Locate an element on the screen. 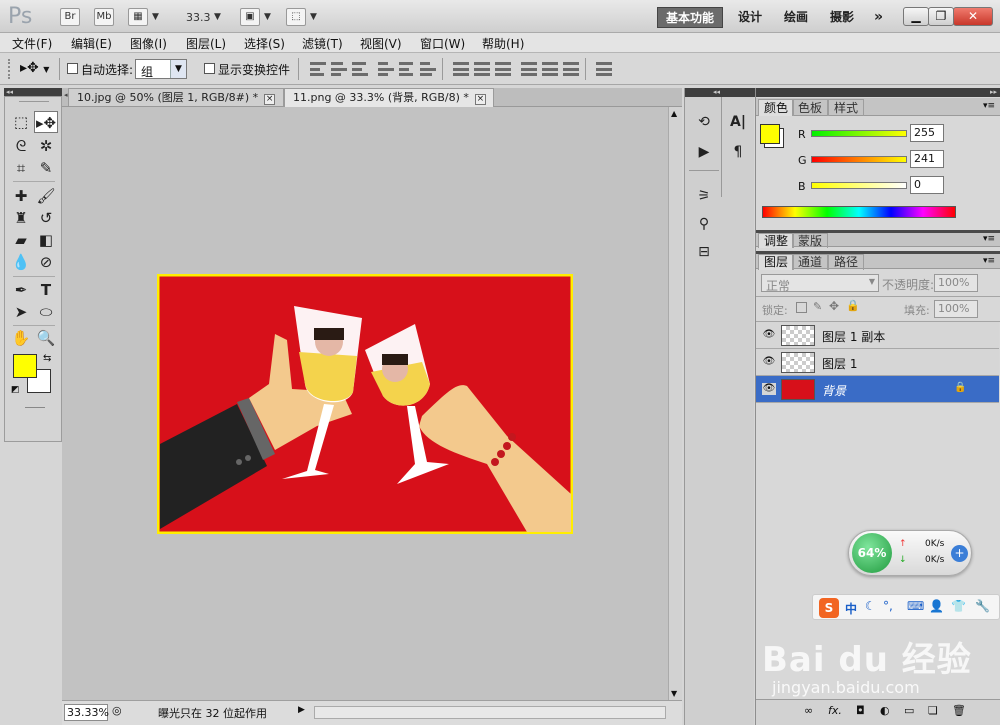  auto-select-checkbox is located at coordinates (72, 68).